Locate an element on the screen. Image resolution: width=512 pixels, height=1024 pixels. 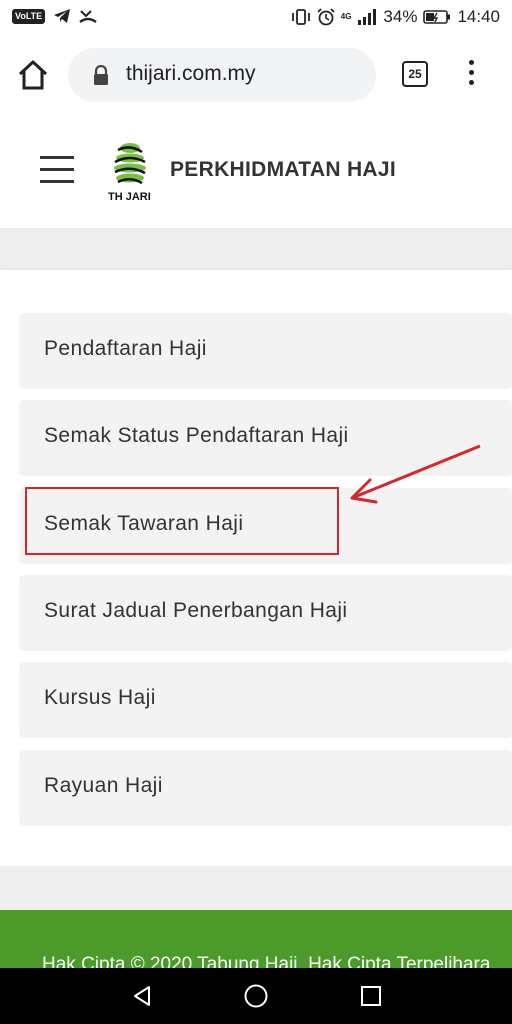
android-navigation-bar is located at coordinates (256, 996).